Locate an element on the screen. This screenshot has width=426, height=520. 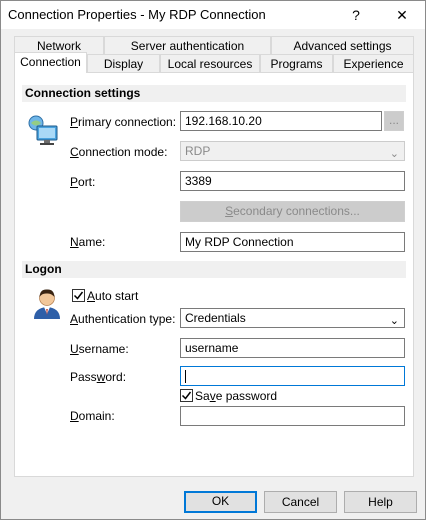
tab-server-authentication: Server authentication is located at coordinates (187, 45).